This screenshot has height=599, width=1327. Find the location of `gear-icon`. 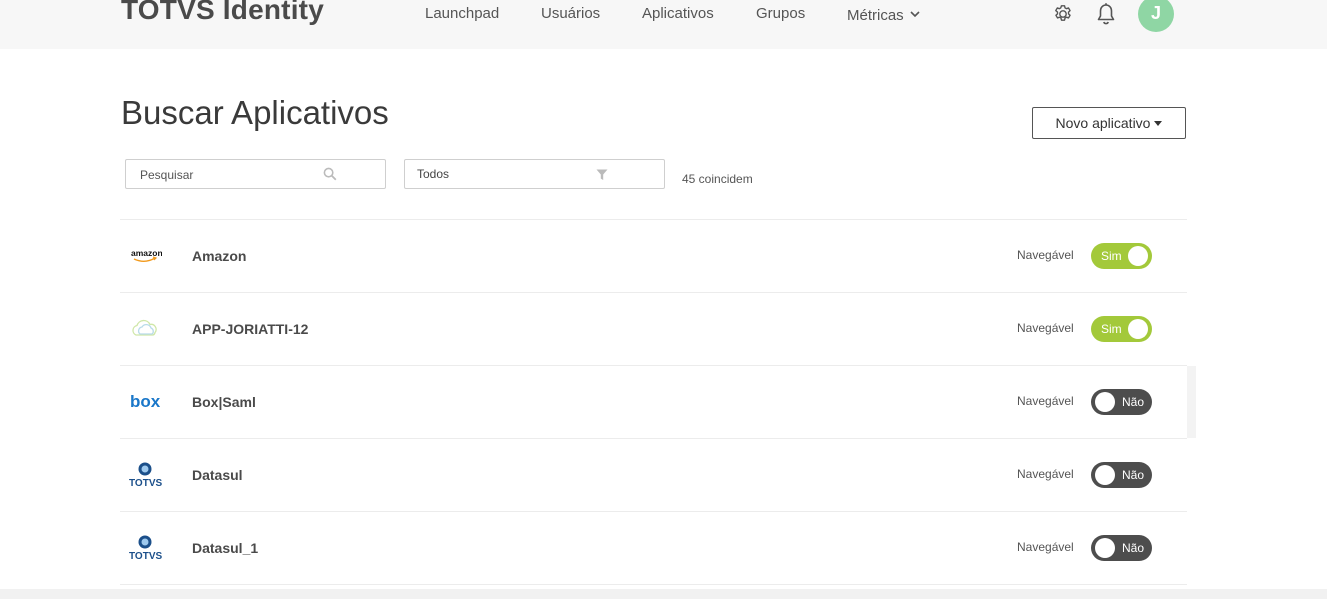

gear-icon is located at coordinates (1063, 14).